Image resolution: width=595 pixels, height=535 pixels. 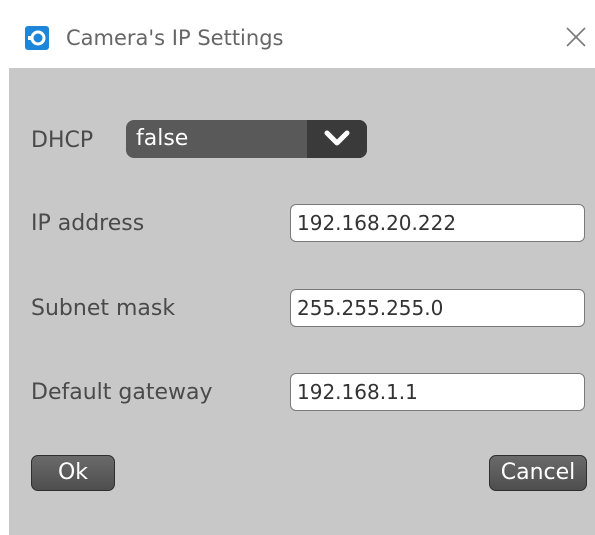 I want to click on close-button, so click(x=576, y=37).